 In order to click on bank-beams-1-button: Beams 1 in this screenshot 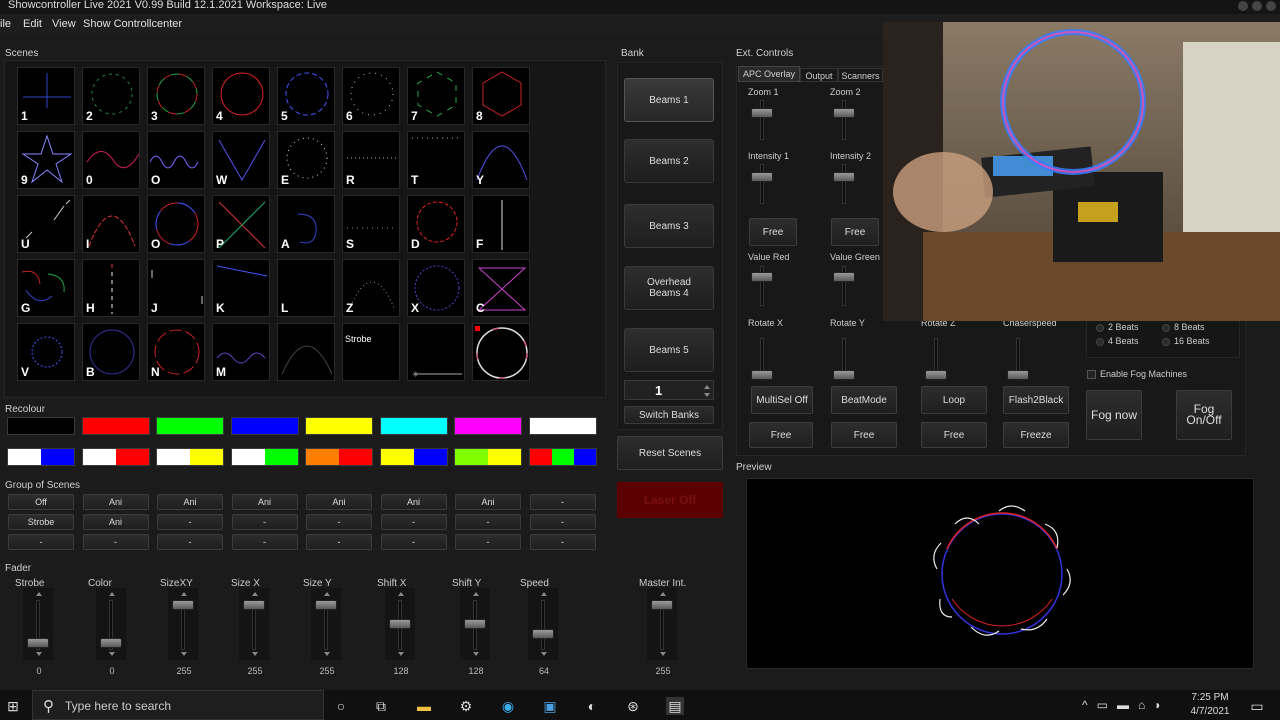, I will do `click(669, 100)`.